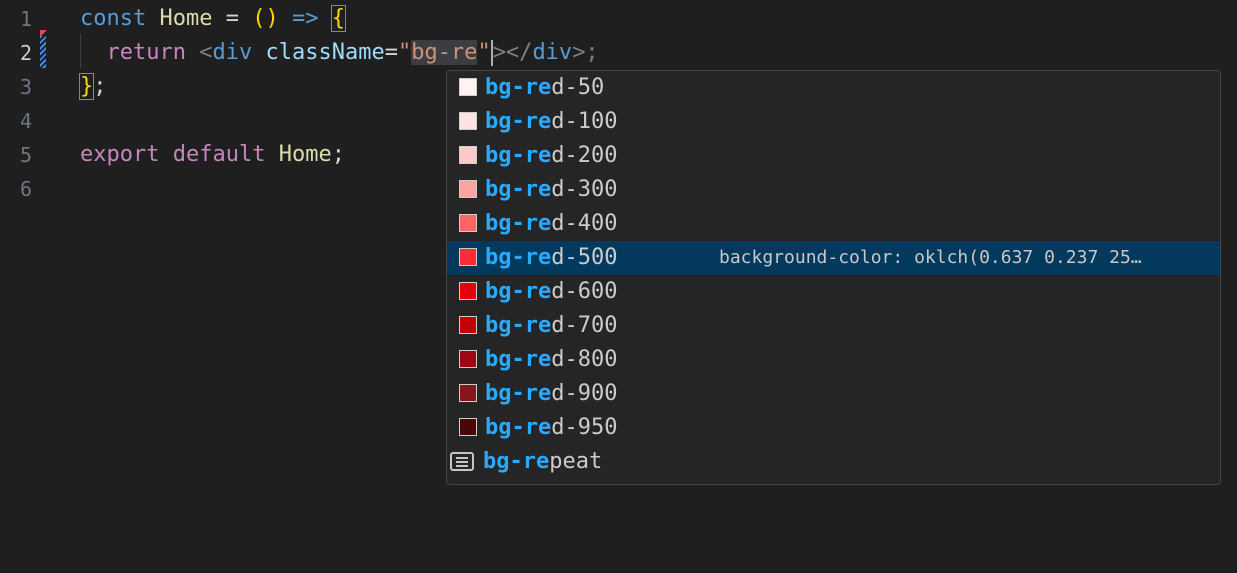 The width and height of the screenshot is (1237, 573). Describe the element at coordinates (584, 427) in the screenshot. I see `suggestion-rest: d-950` at that location.